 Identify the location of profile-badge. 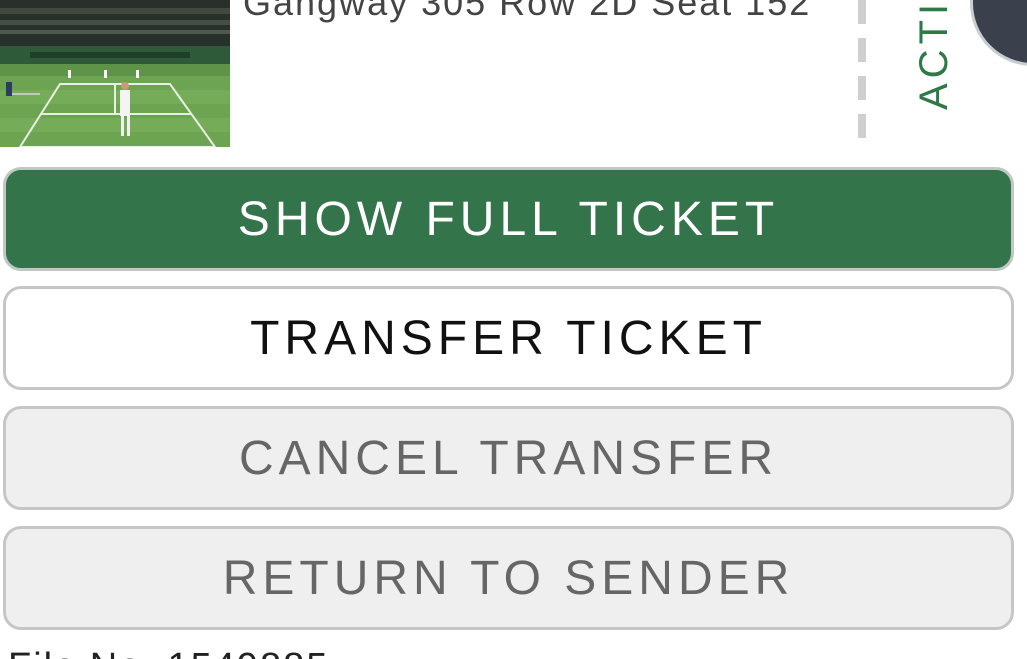
(998, 33).